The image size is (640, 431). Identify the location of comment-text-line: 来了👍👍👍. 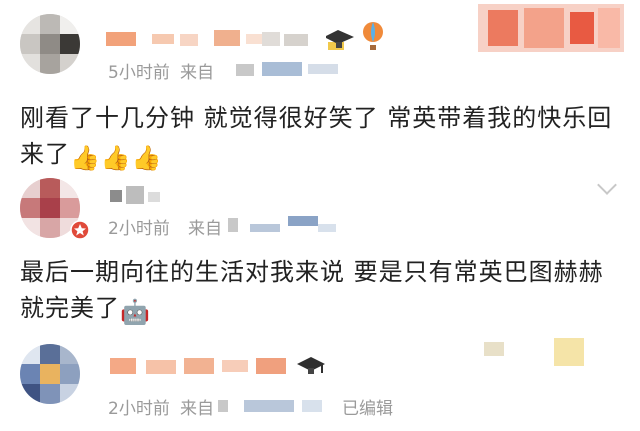
(325, 156).